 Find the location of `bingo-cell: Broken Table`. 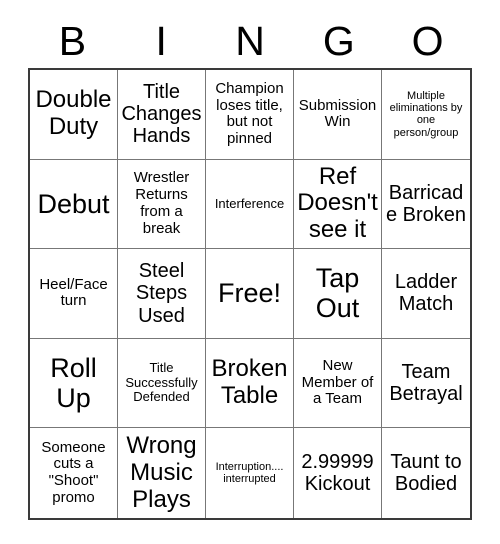

bingo-cell: Broken Table is located at coordinates (250, 383).